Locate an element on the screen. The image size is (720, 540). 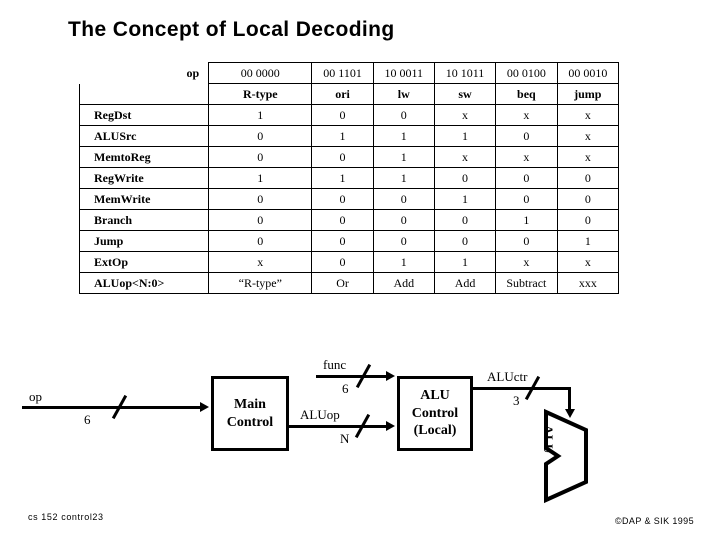
aluop-wire-arrowhead is located at coordinates (390, 426).